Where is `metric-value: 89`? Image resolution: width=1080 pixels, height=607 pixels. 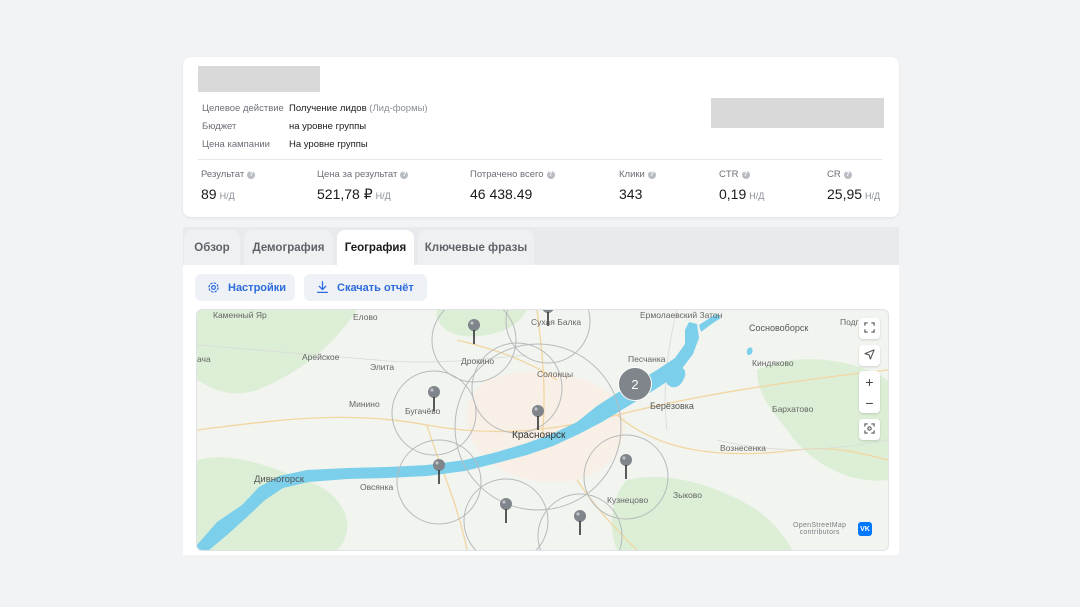 metric-value: 89 is located at coordinates (209, 194).